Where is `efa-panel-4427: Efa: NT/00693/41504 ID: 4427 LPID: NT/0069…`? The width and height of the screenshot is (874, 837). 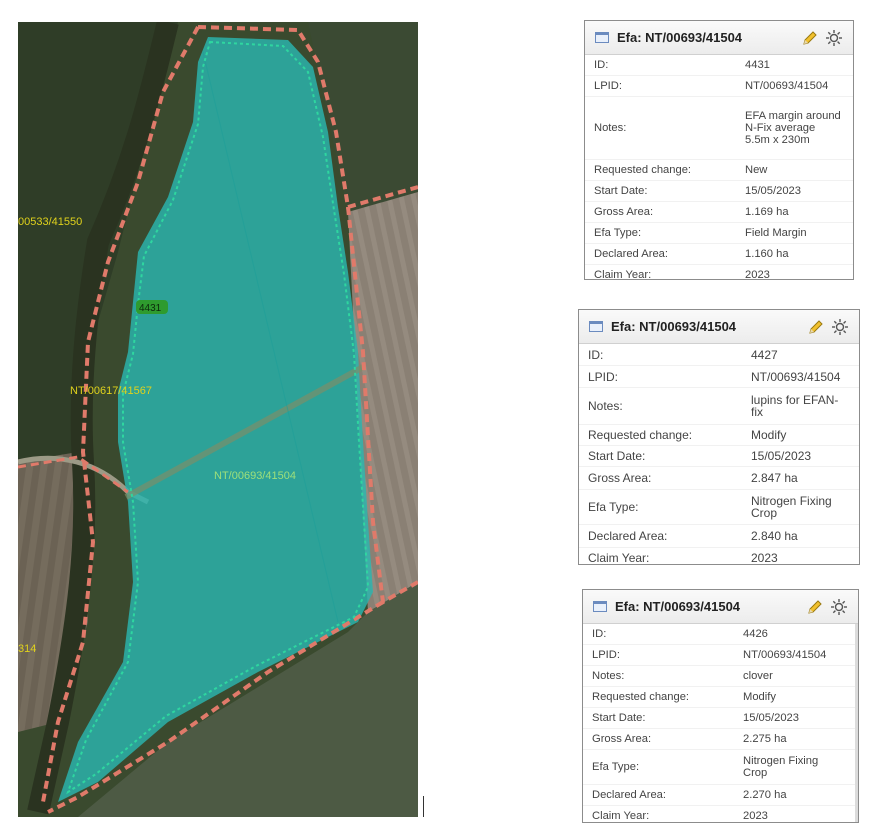 efa-panel-4427: Efa: NT/00693/41504 ID: 4427 LPID: NT/0069… is located at coordinates (719, 437).